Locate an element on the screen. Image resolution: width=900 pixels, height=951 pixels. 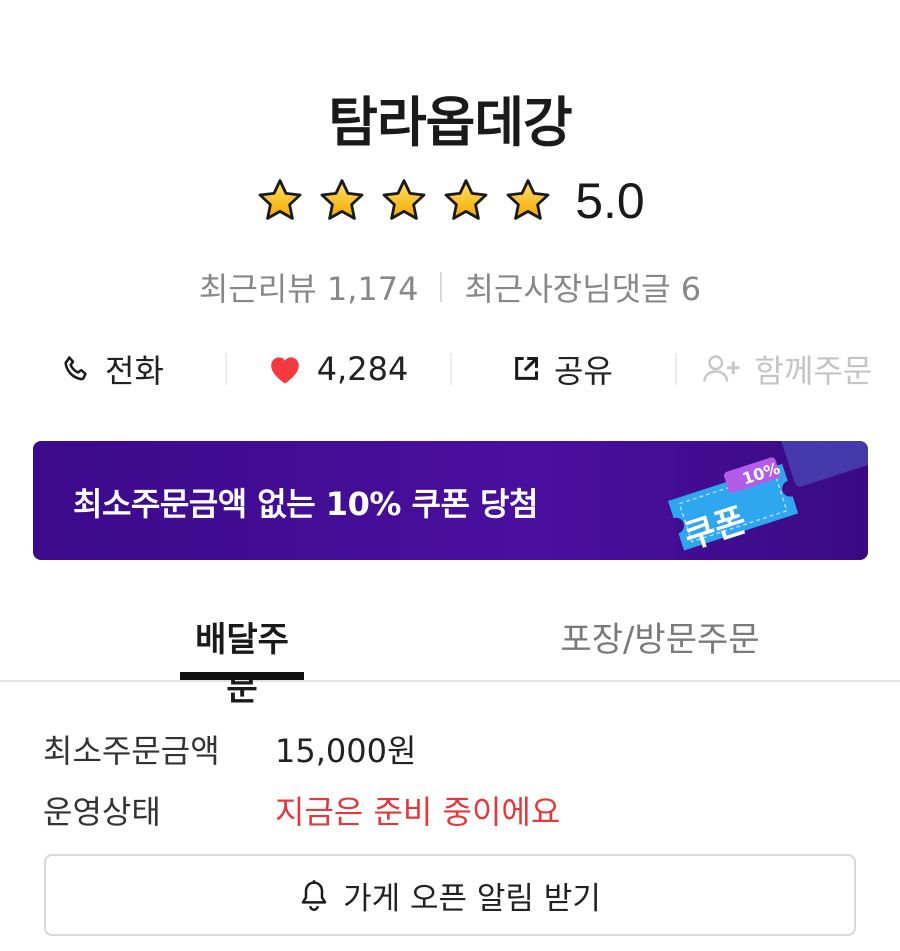
status-row: 운영상태 지금은 준비 중이에요 is located at coordinates (301, 810).